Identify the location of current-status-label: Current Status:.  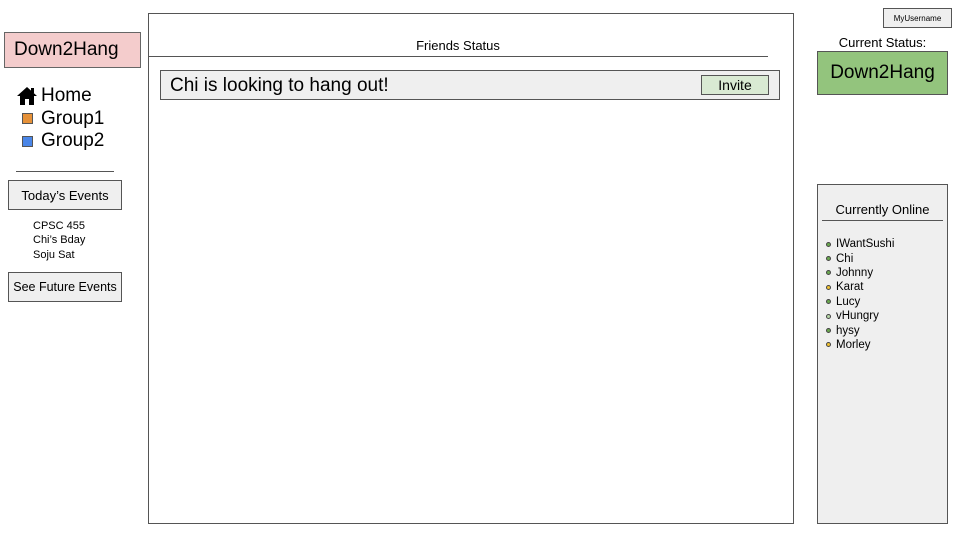
(882, 42).